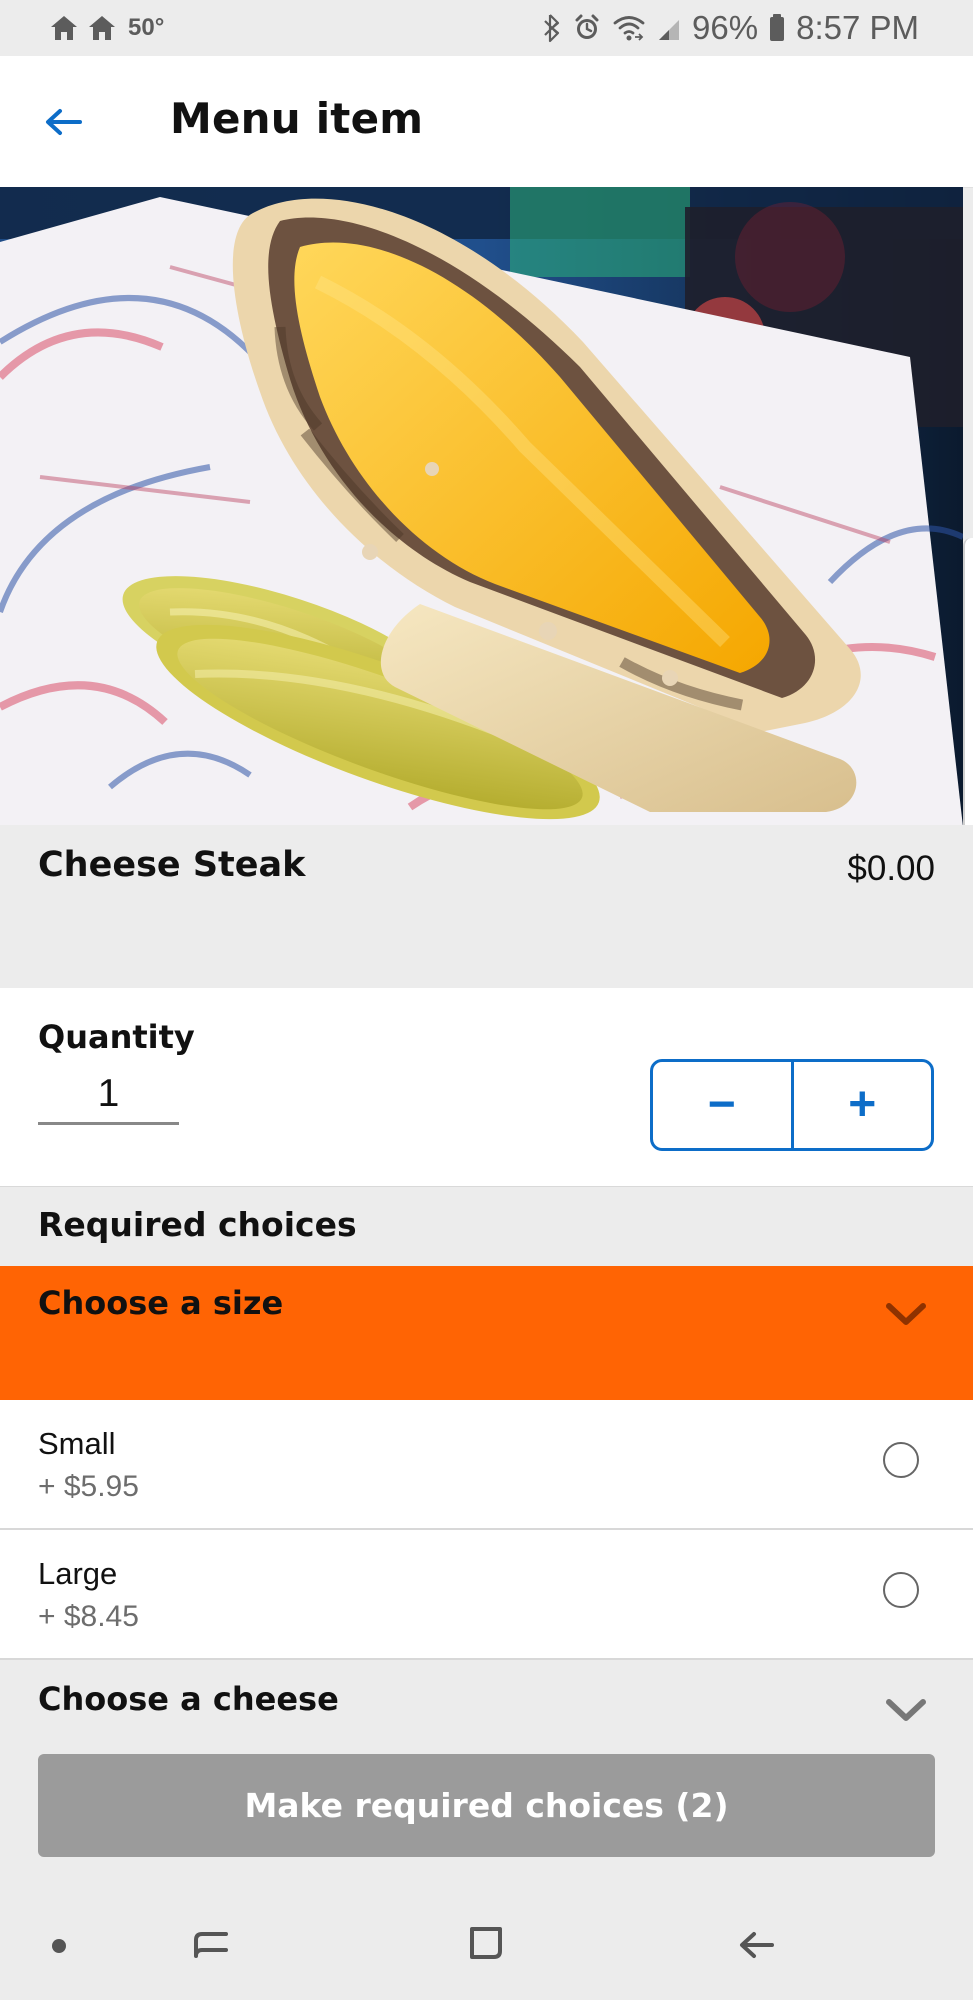 Image resolution: width=973 pixels, height=2000 pixels. I want to click on option-price: + $5.95, so click(88, 1486).